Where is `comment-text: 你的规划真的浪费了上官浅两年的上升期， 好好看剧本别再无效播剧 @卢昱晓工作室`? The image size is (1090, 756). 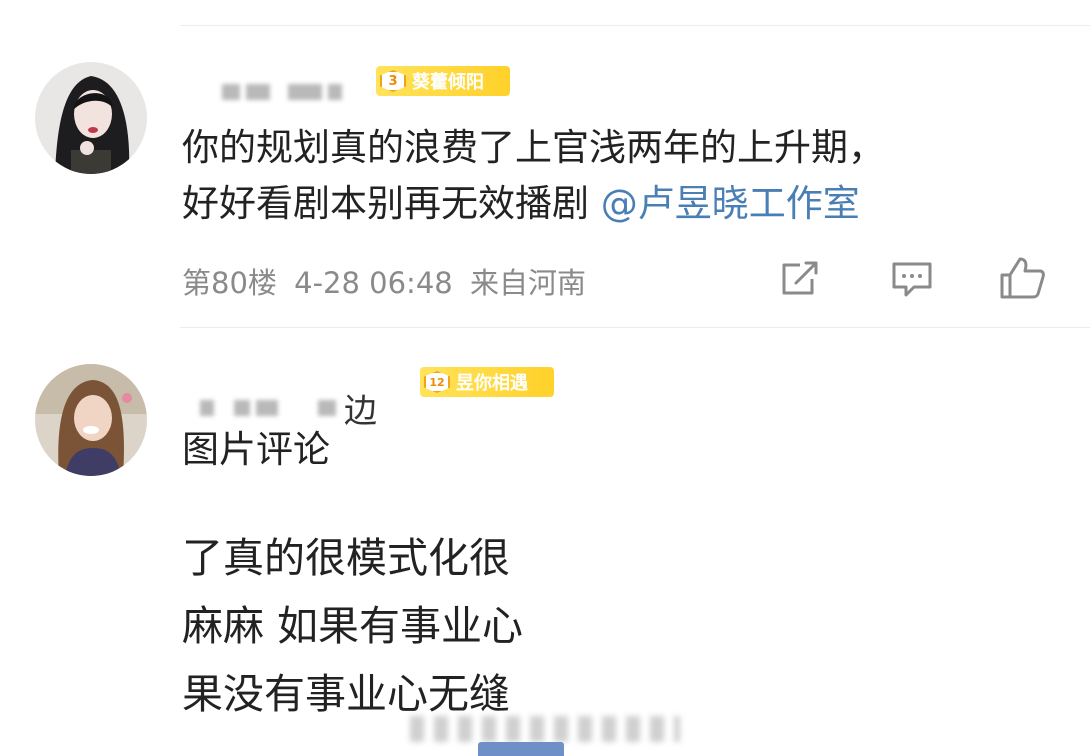 comment-text: 你的规划真的浪费了上官浅两年的上升期， 好好看剧本别再无效播剧 @卢昱晓工作室 is located at coordinates (533, 176).